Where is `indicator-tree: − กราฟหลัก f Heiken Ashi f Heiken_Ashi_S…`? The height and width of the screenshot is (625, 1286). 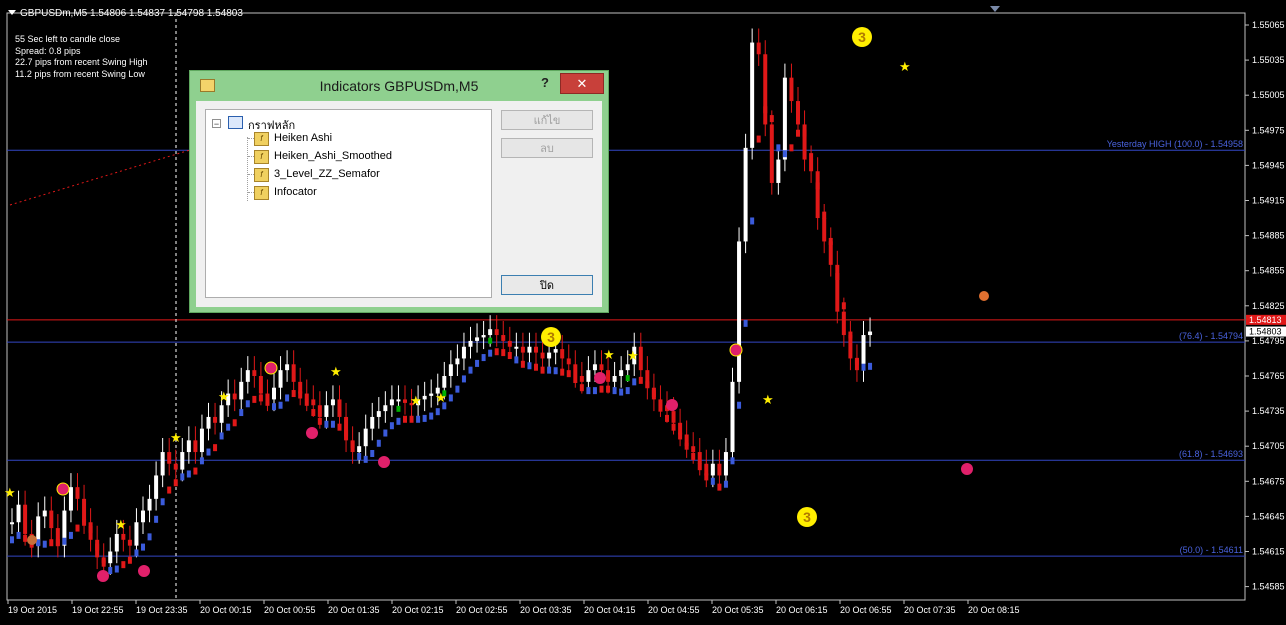 indicator-tree: − กราฟหลัก f Heiken Ashi f Heiken_Ashi_S… is located at coordinates (348, 203).